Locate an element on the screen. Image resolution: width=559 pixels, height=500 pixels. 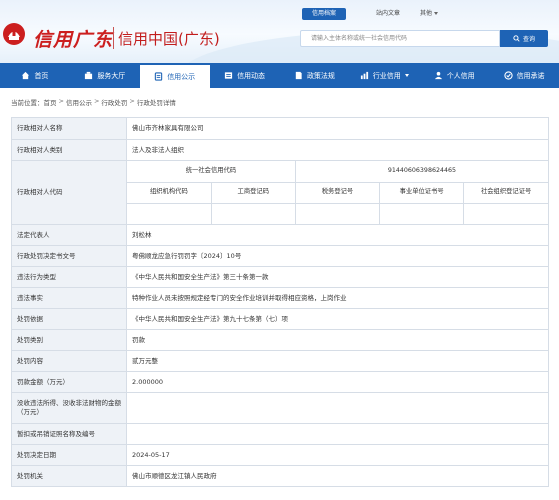
table-row: 罚款金额（万元） 2.000000 is located at coordinates (280, 382).